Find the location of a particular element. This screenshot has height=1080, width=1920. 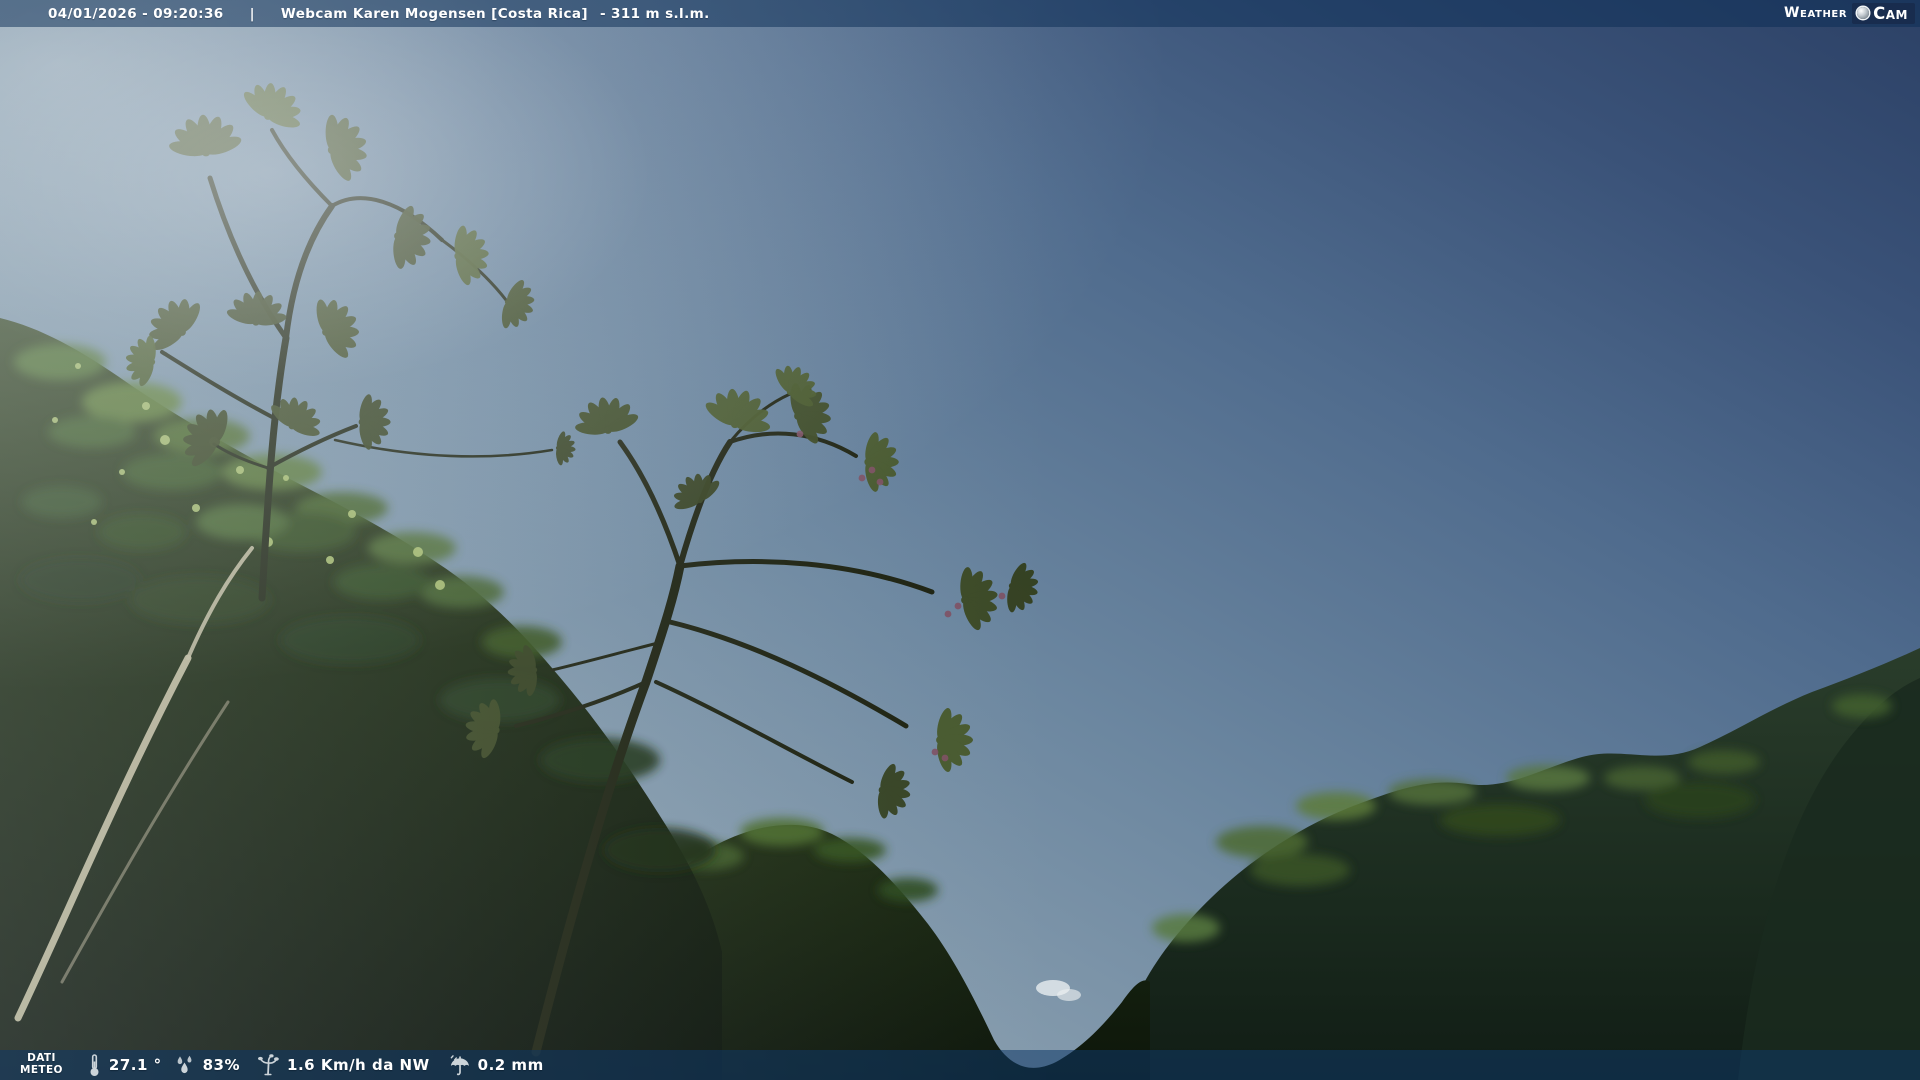

anemometer-icon is located at coordinates (268, 1065).